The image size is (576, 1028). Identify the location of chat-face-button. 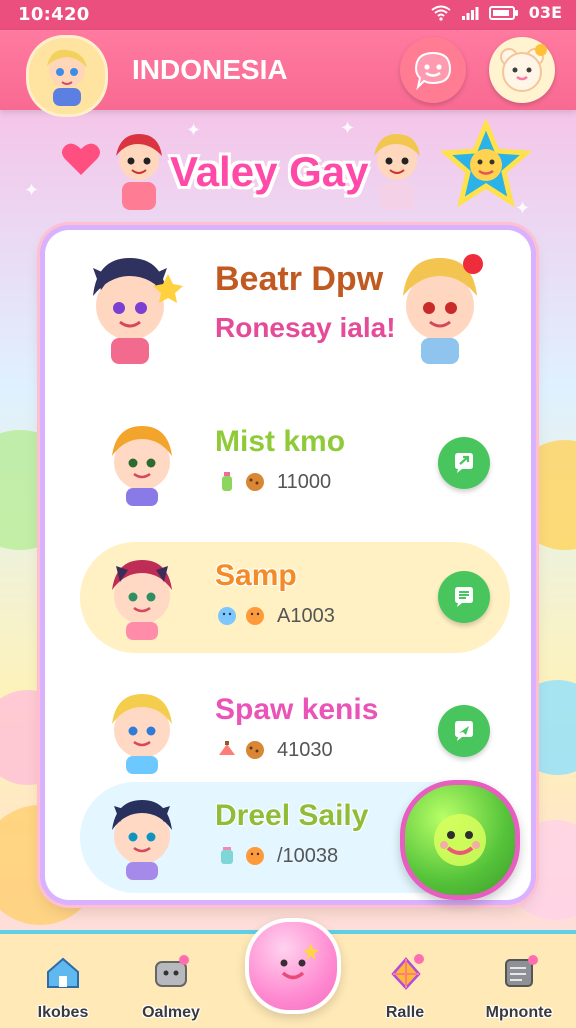
(433, 70).